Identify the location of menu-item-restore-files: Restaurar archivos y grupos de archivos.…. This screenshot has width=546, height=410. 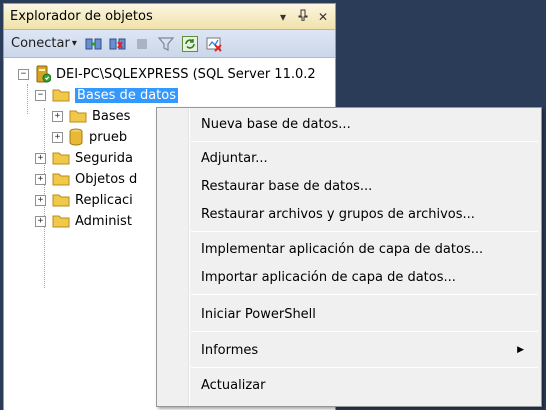
(349, 214).